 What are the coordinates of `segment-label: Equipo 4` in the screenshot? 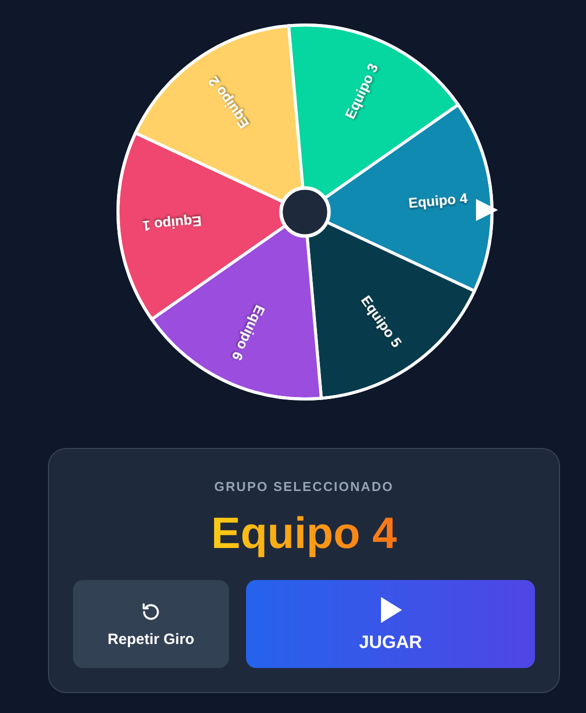 It's located at (438, 200).